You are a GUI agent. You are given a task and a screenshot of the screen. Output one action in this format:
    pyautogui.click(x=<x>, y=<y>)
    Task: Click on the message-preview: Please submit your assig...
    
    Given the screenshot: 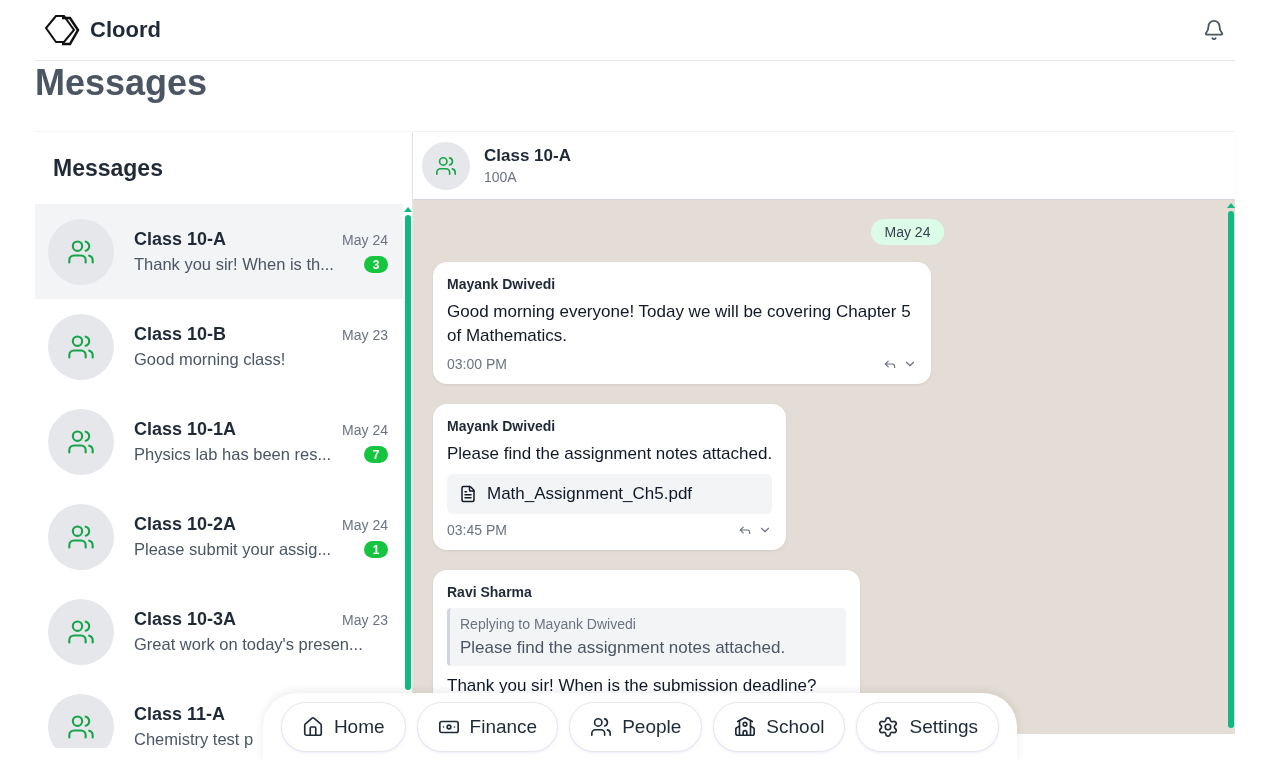 What is the action you would take?
    pyautogui.click(x=233, y=549)
    